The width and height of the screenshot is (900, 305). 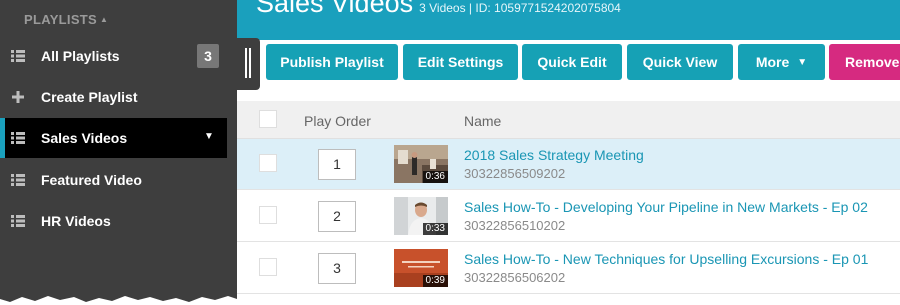 I want to click on more-button: More ▼, so click(x=781, y=62).